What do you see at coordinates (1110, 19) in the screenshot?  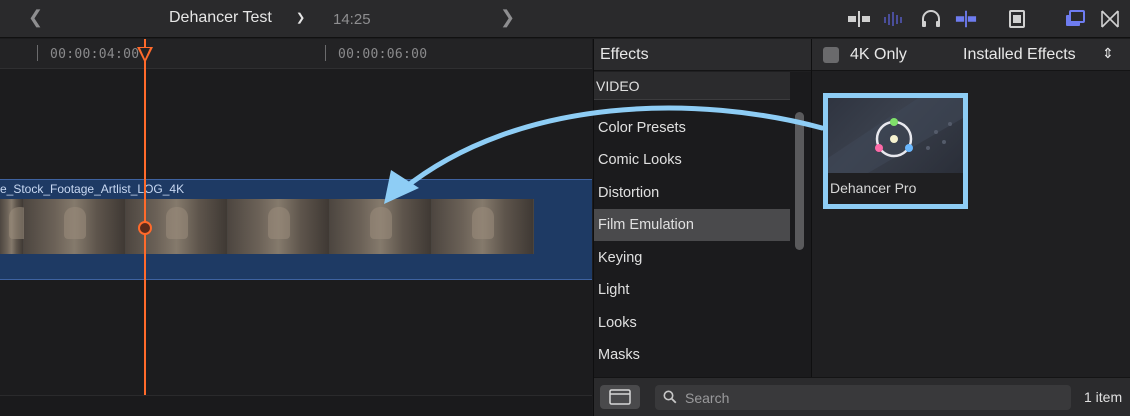 I see `transitions-browser-icon` at bounding box center [1110, 19].